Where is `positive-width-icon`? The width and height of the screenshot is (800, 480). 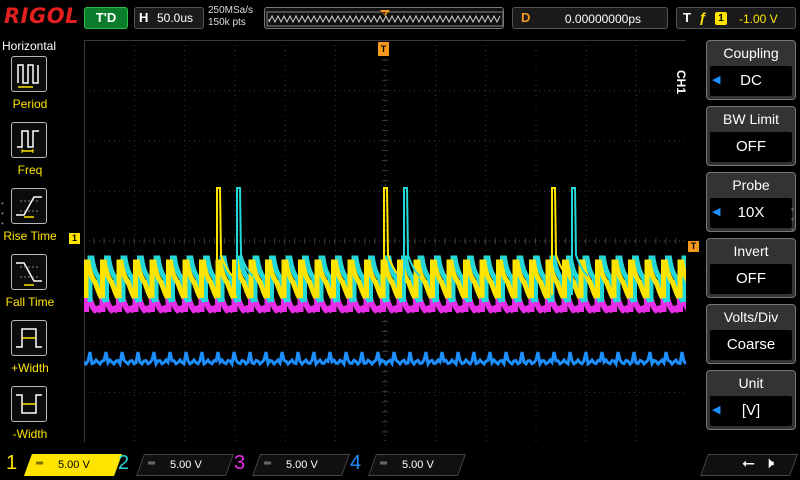
positive-width-icon is located at coordinates (29, 338).